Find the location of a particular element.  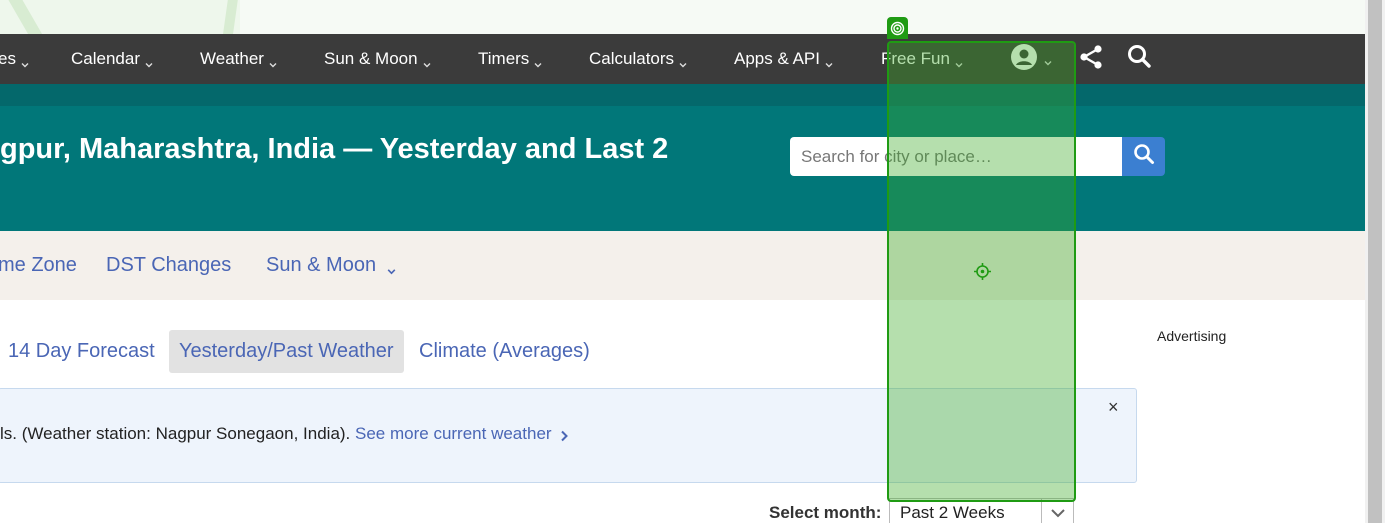

search-button is located at coordinates (1143, 156).